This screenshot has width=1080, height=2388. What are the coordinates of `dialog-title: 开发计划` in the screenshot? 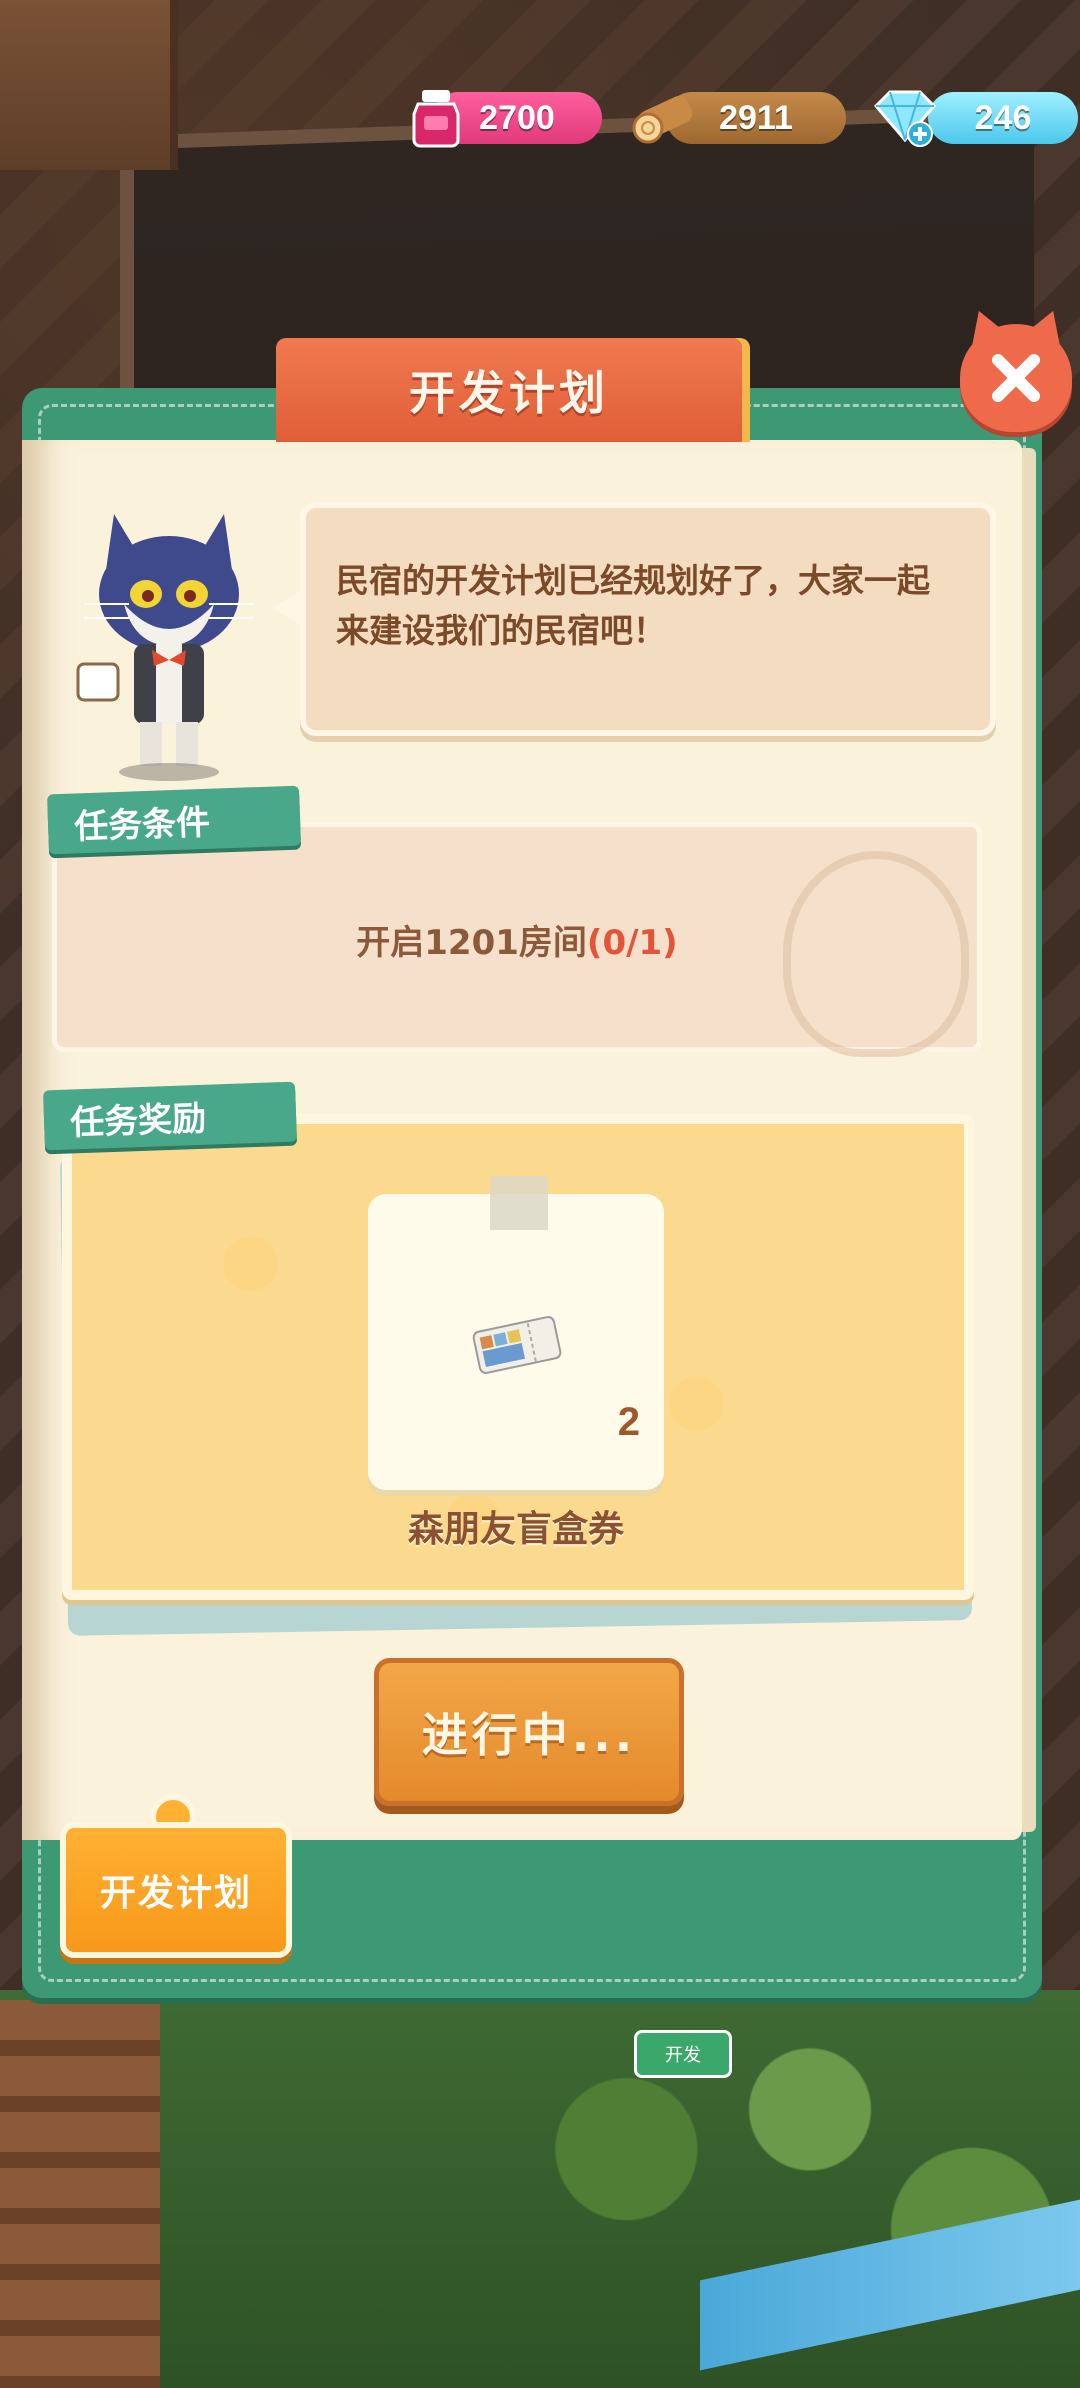 It's located at (509, 393).